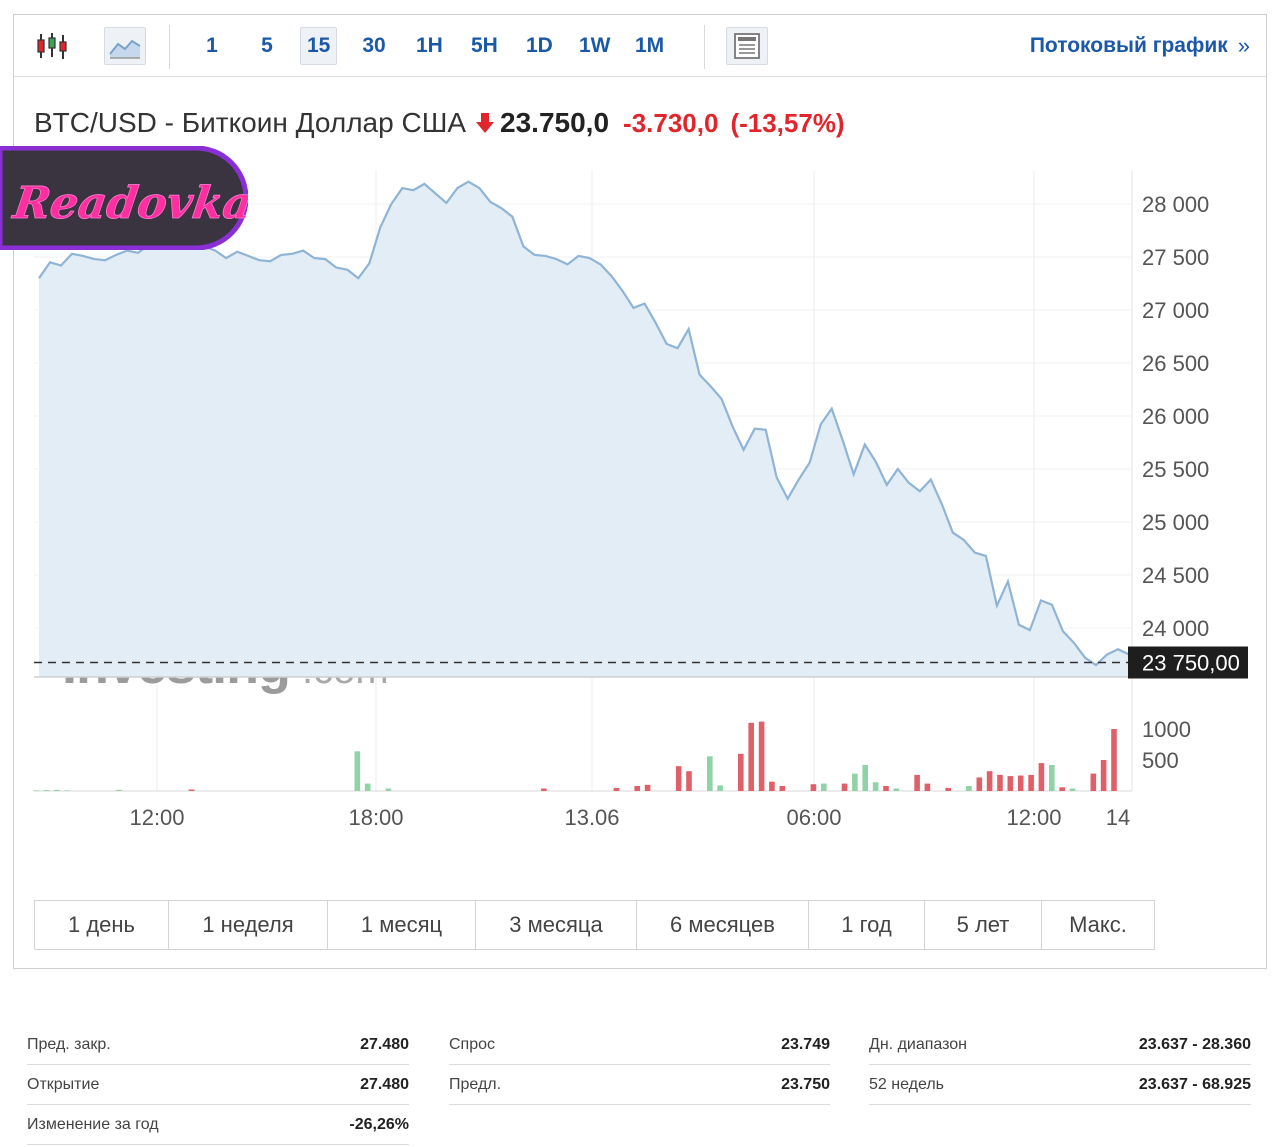  What do you see at coordinates (379, 1124) in the screenshot?
I see `stat-value: -26,26%` at bounding box center [379, 1124].